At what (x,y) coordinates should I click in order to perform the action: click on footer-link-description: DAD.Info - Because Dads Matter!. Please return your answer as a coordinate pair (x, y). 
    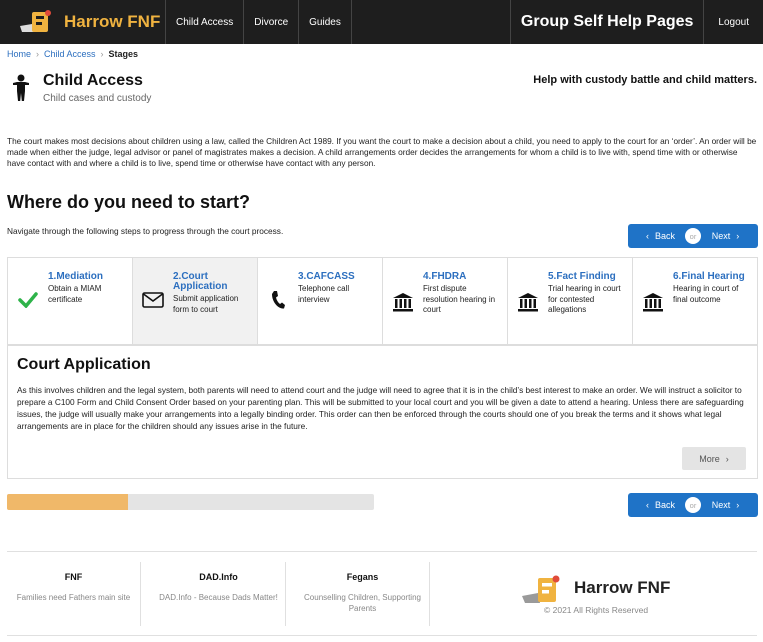
    Looking at the image, I should click on (218, 597).